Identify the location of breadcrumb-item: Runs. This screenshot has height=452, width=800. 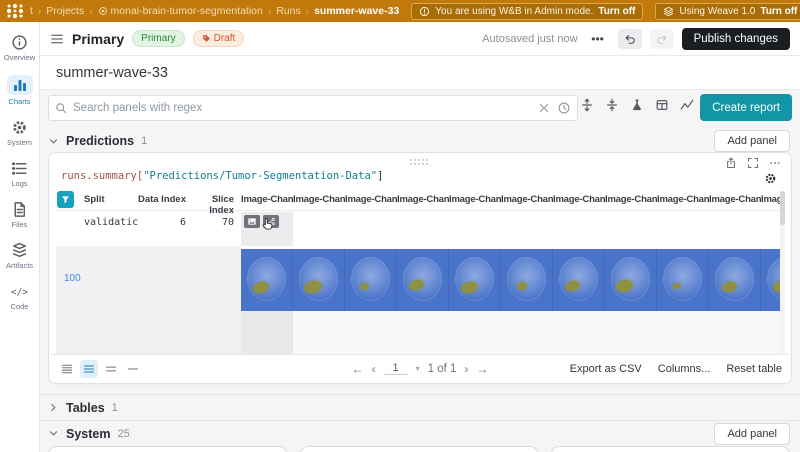
(288, 11).